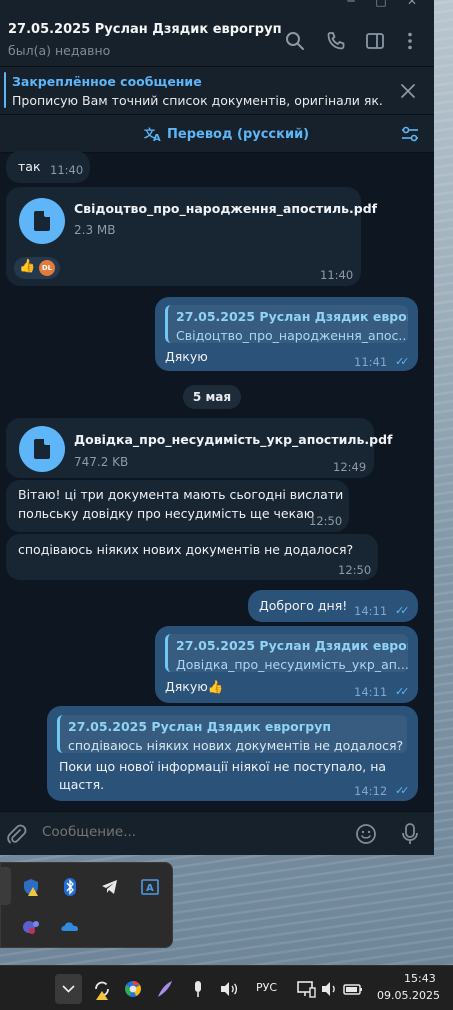 This screenshot has width=453, height=1010. Describe the element at coordinates (6, 886) in the screenshot. I see `tray-selected-indicator` at that location.